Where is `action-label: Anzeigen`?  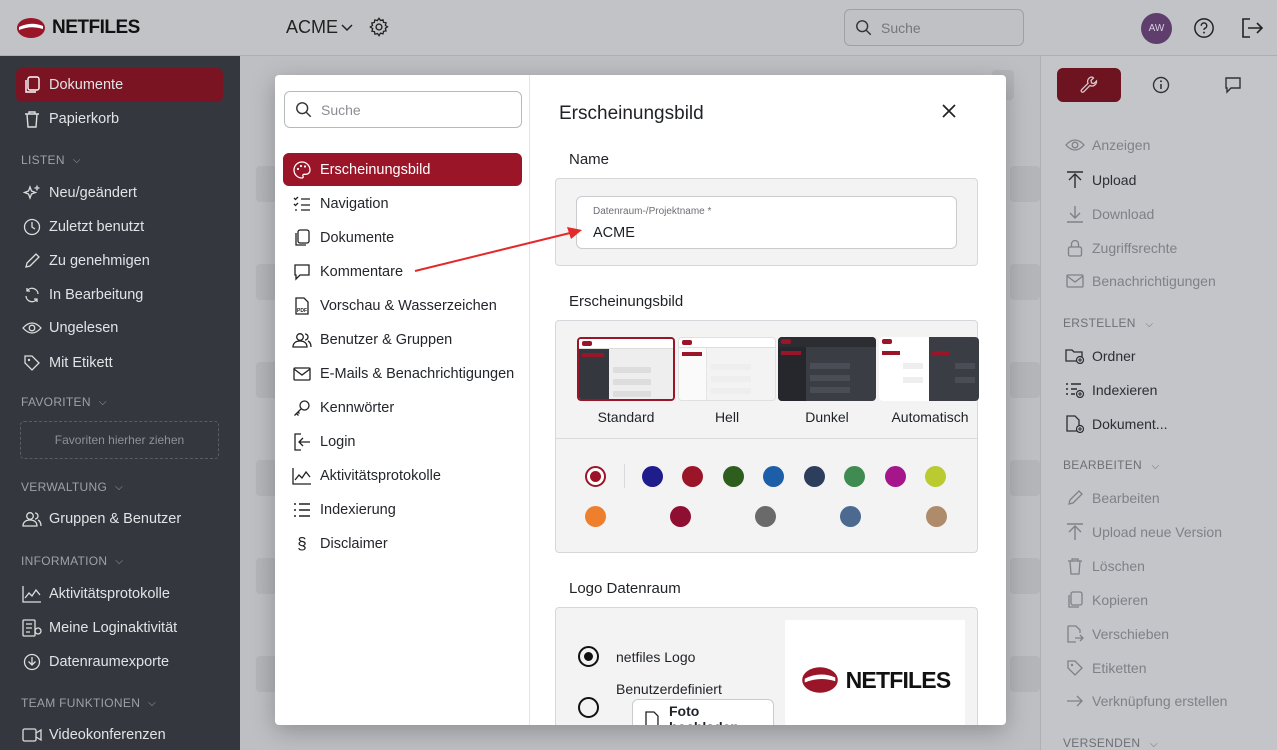 action-label: Anzeigen is located at coordinates (1121, 145).